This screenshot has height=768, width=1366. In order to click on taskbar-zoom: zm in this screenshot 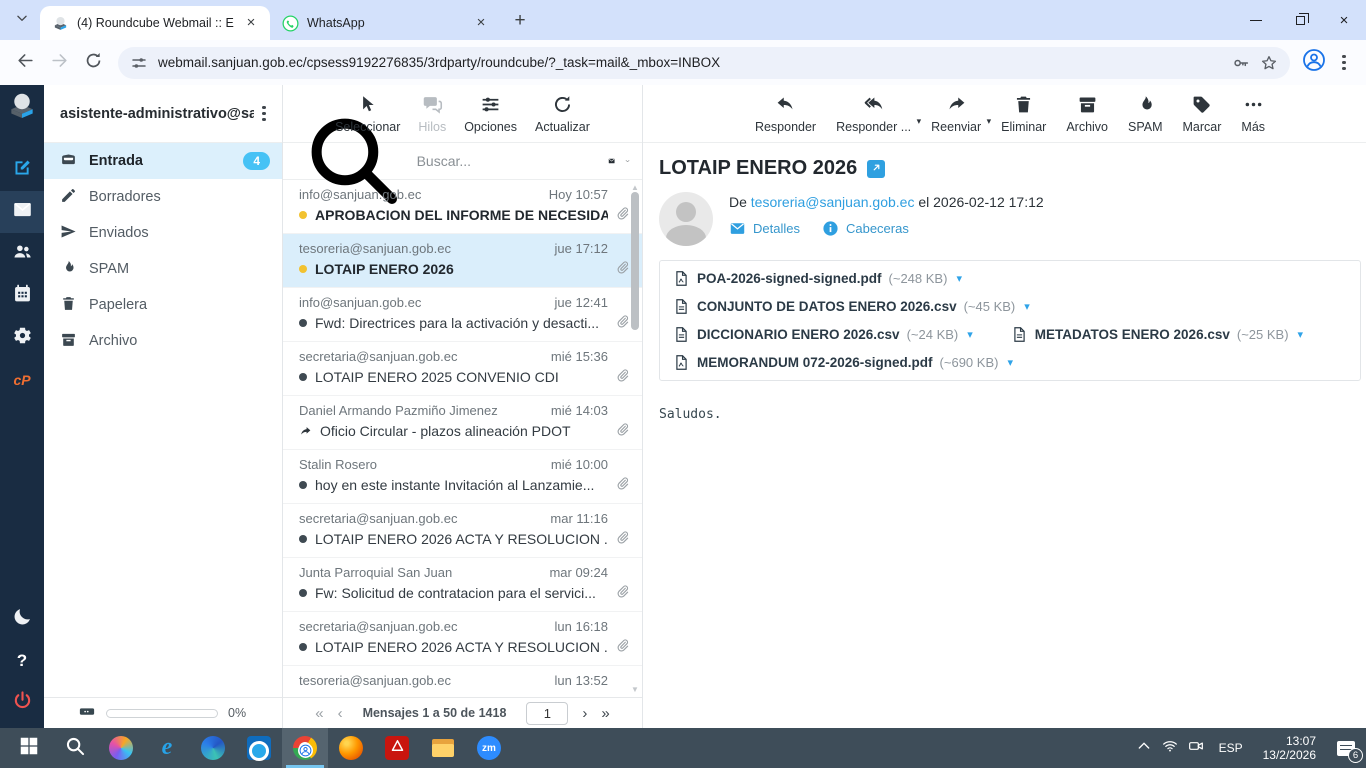, I will do `click(489, 748)`.